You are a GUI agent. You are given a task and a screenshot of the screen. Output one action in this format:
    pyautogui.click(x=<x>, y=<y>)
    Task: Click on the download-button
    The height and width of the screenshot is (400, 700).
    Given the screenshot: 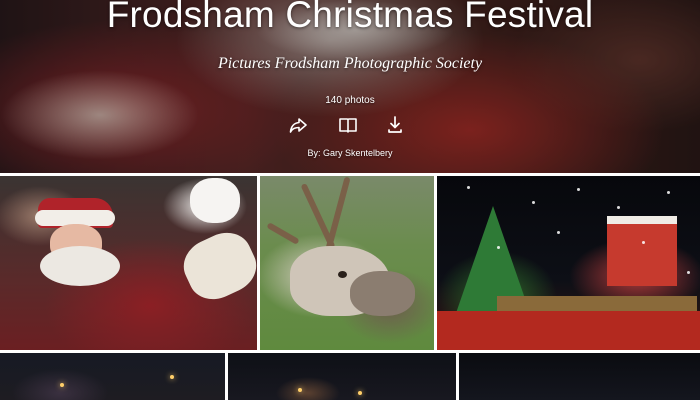 What is the action you would take?
    pyautogui.click(x=395, y=125)
    